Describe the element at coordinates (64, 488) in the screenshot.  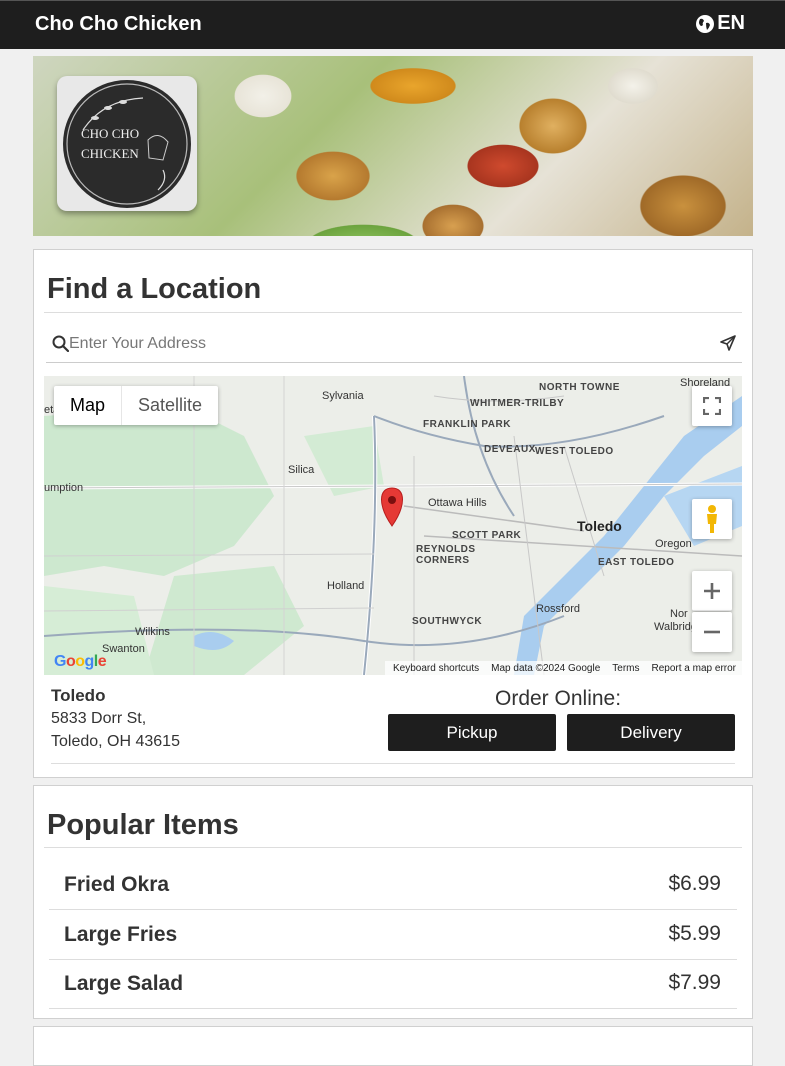
I see `map-label: umption` at that location.